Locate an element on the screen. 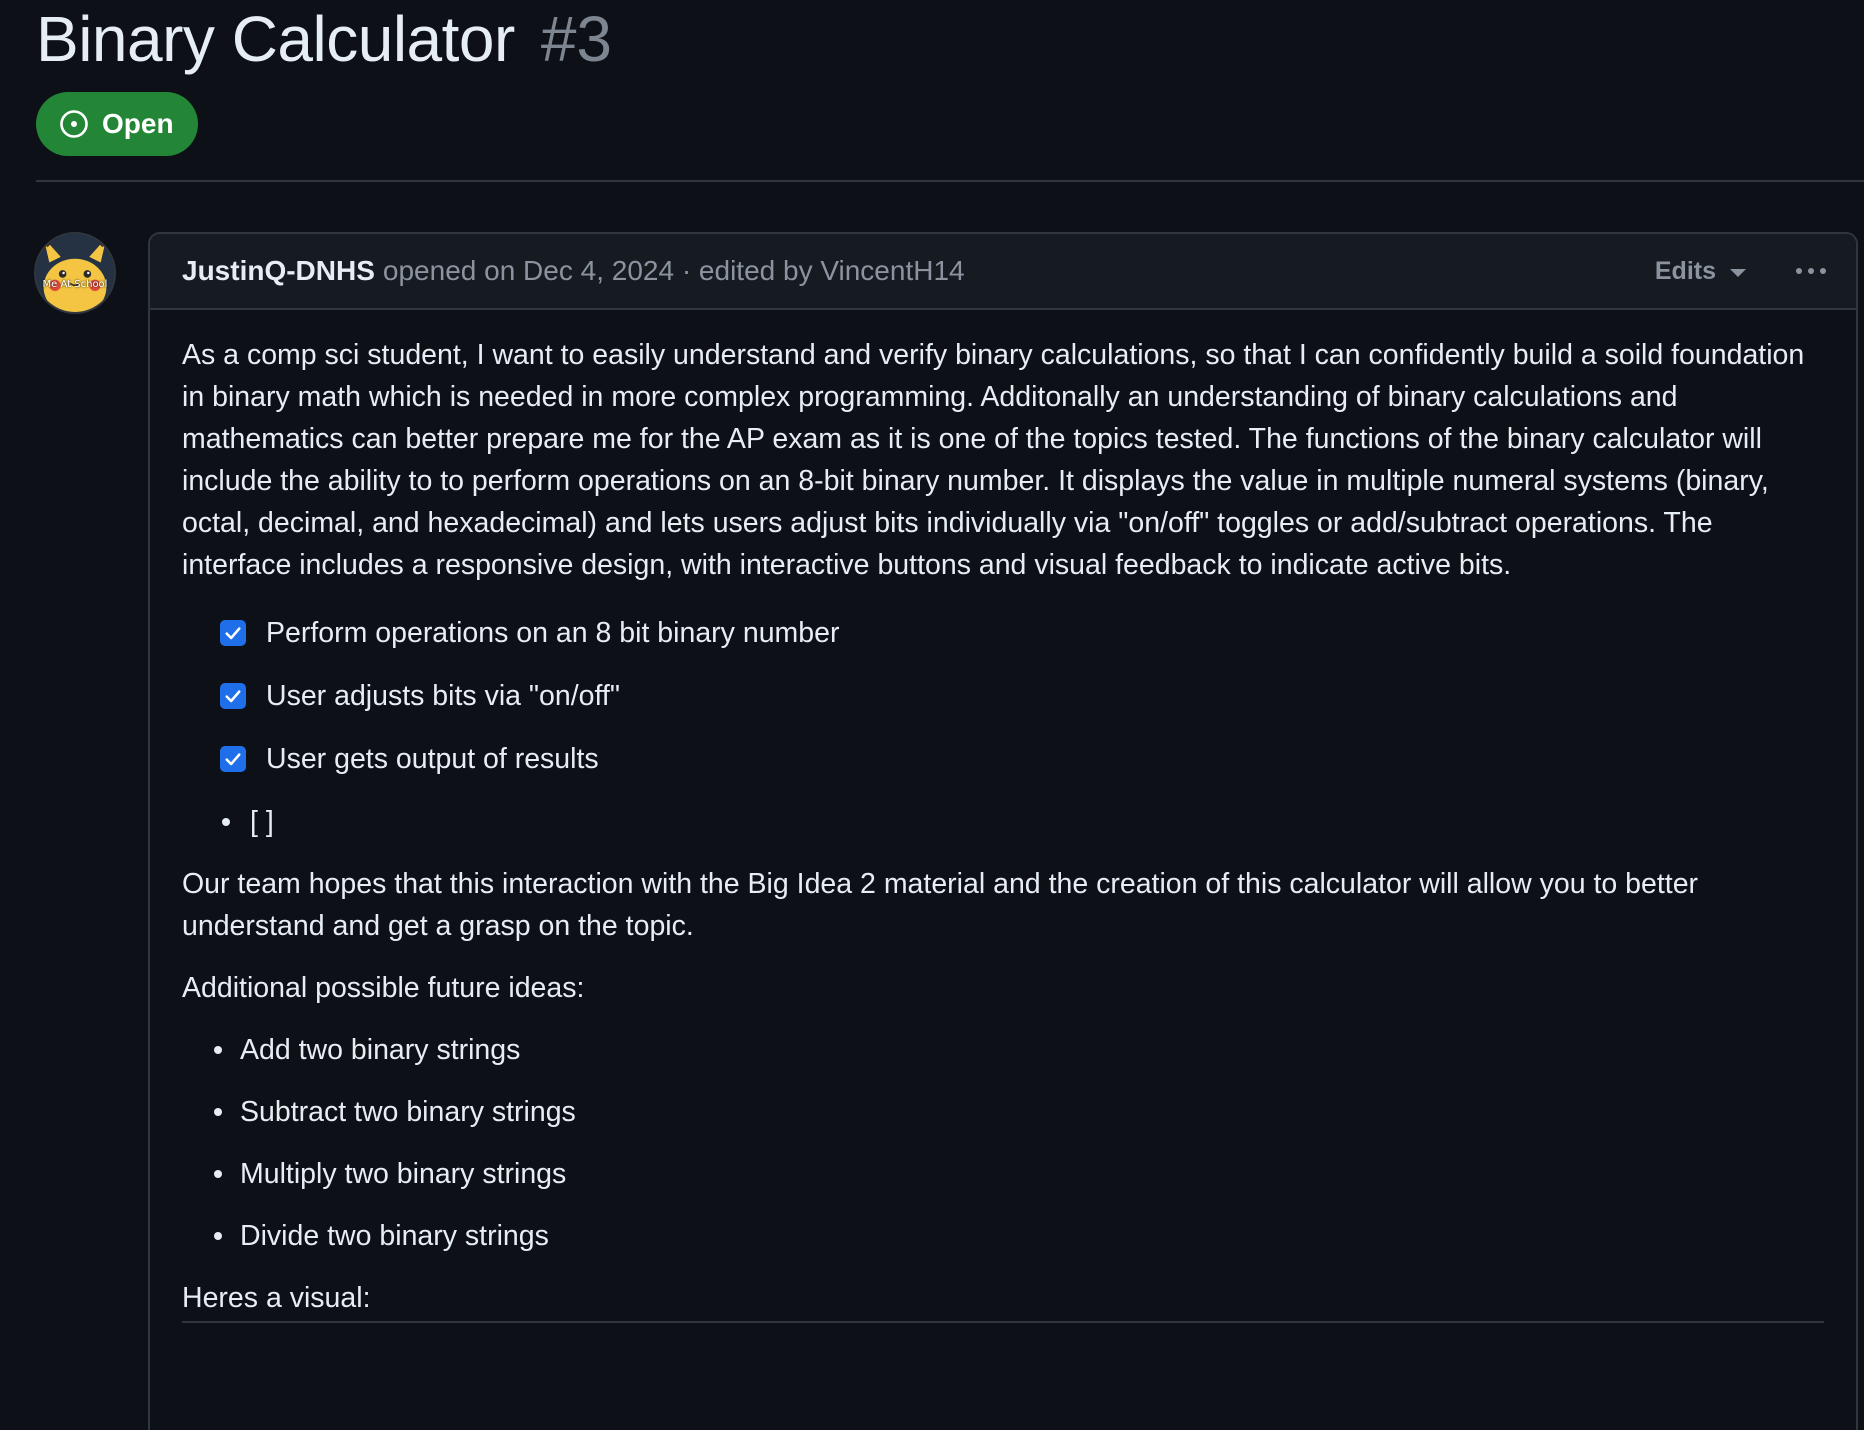 This screenshot has height=1430, width=1864. issue-title: Binary Calculator is located at coordinates (275, 39).